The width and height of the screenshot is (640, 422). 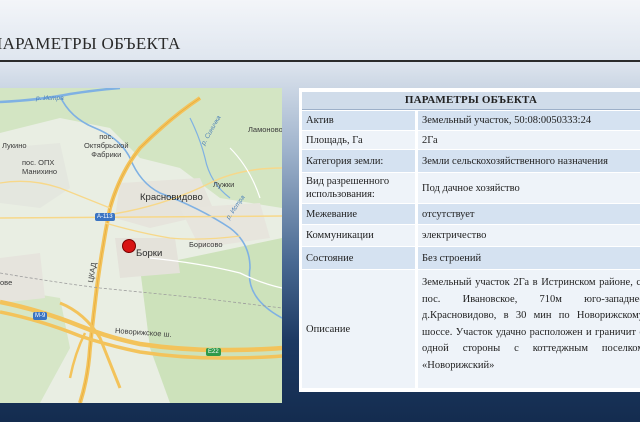 I want to click on map-label-lukino: Лукино, so click(x=14, y=145).